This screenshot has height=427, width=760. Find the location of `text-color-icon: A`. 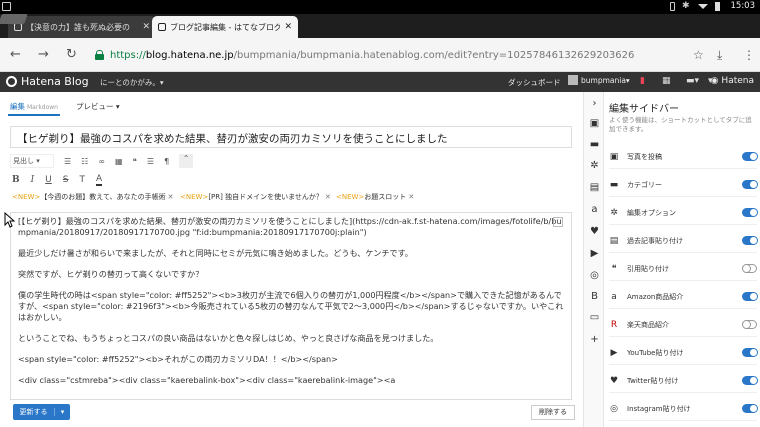

text-color-icon: A is located at coordinates (99, 180).